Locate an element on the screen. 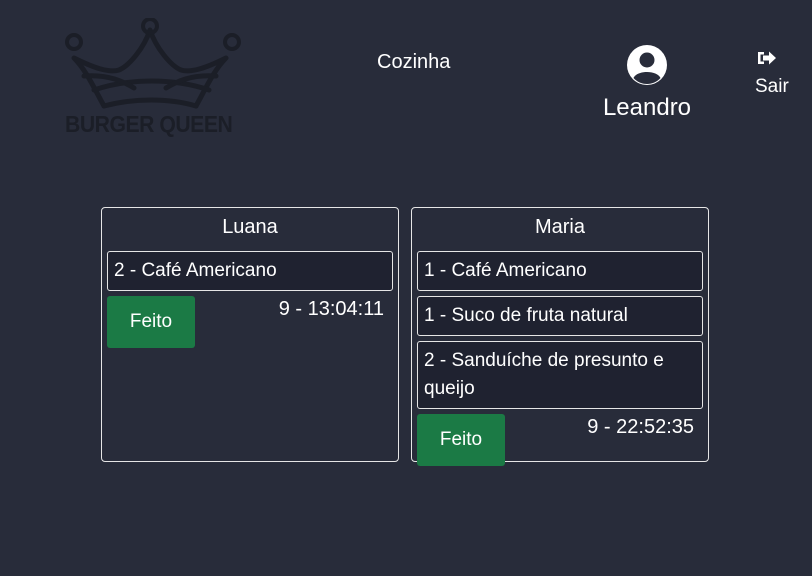 The image size is (812, 576). order-item: 1 - Café Americano is located at coordinates (560, 271).